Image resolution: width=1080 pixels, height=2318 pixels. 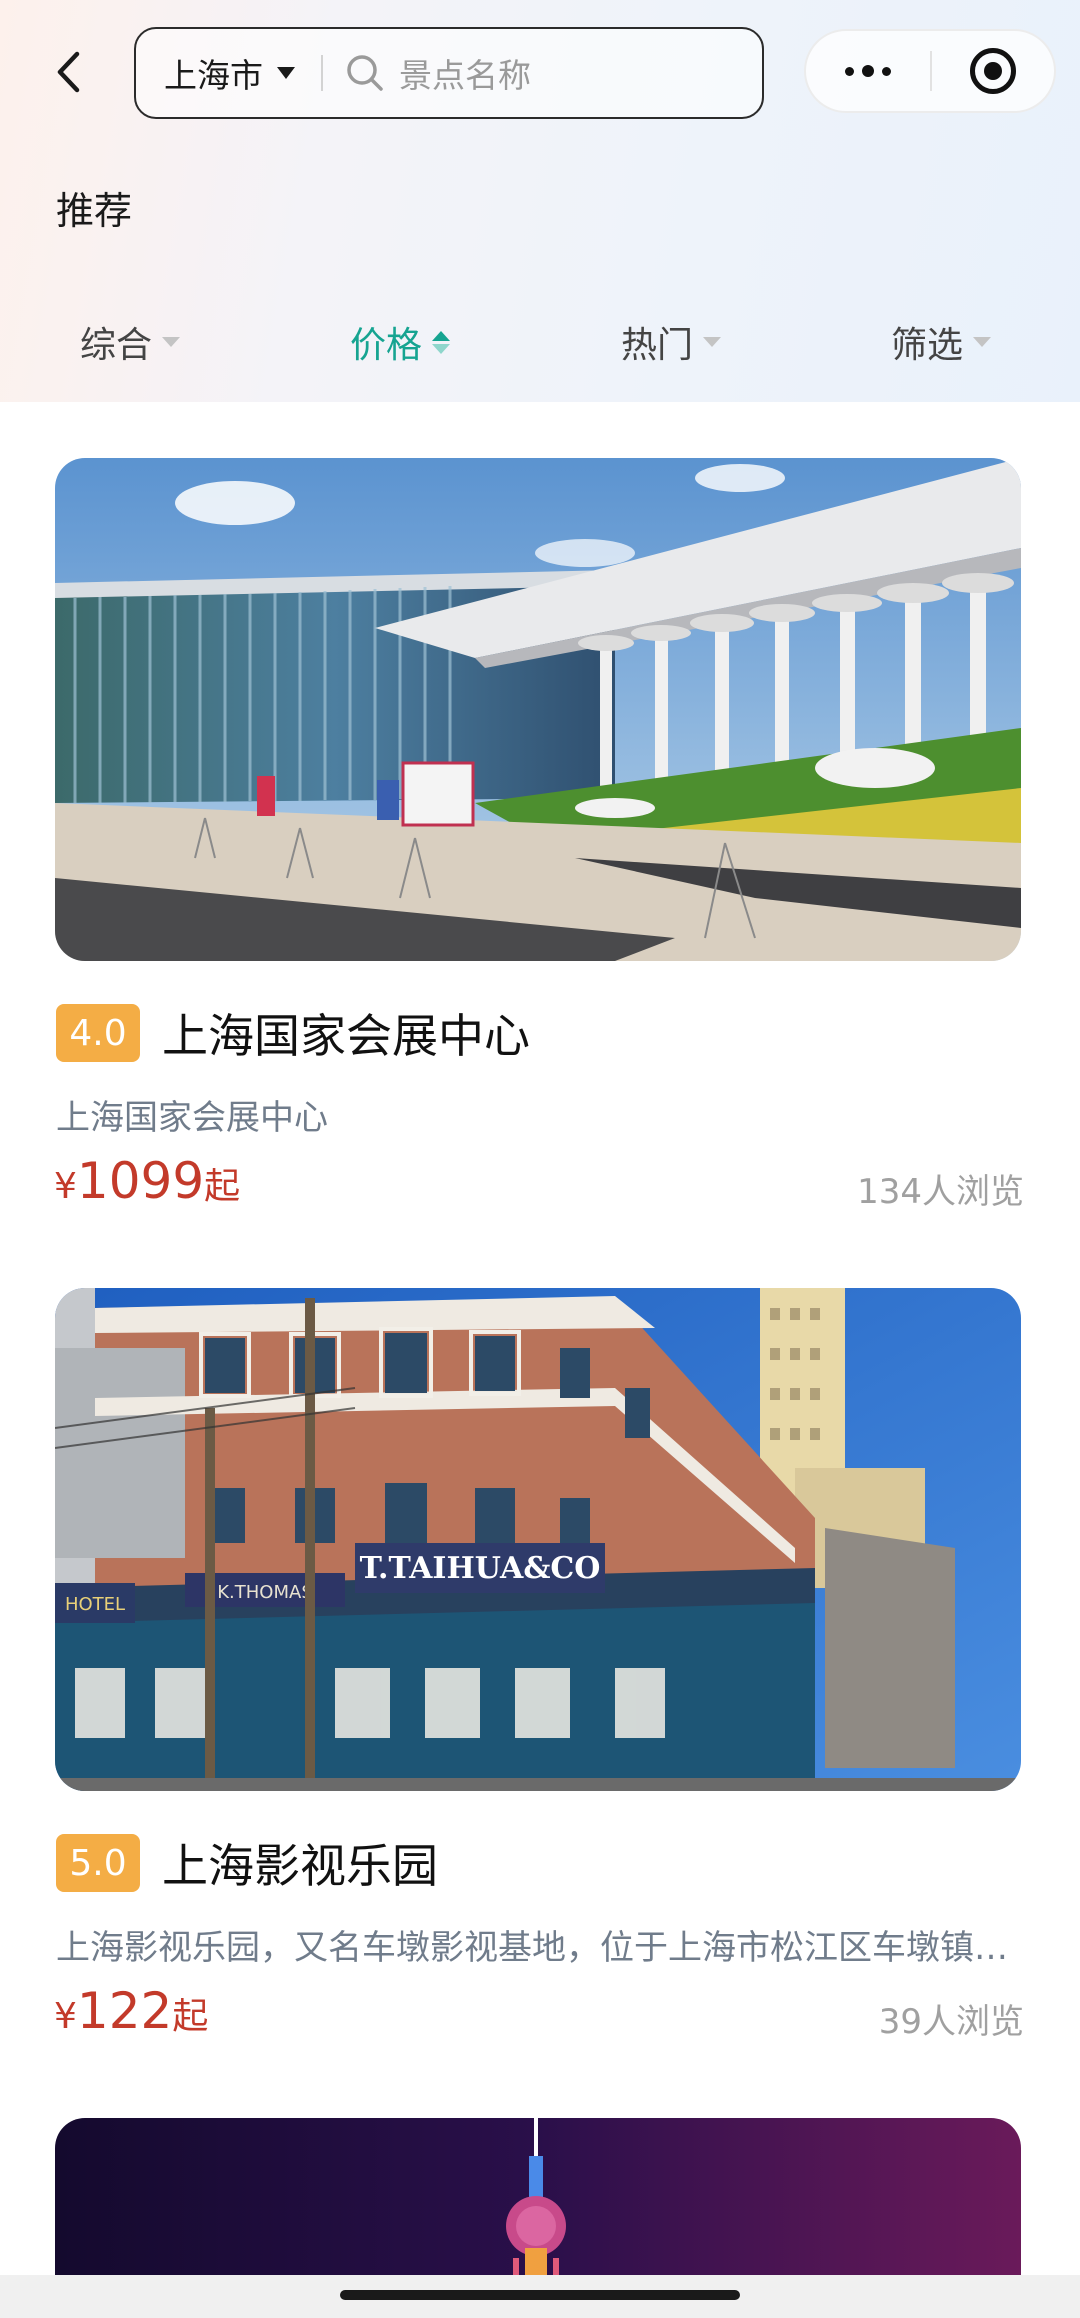 I want to click on search-bar: 上海市 景点名称, so click(x=449, y=73).